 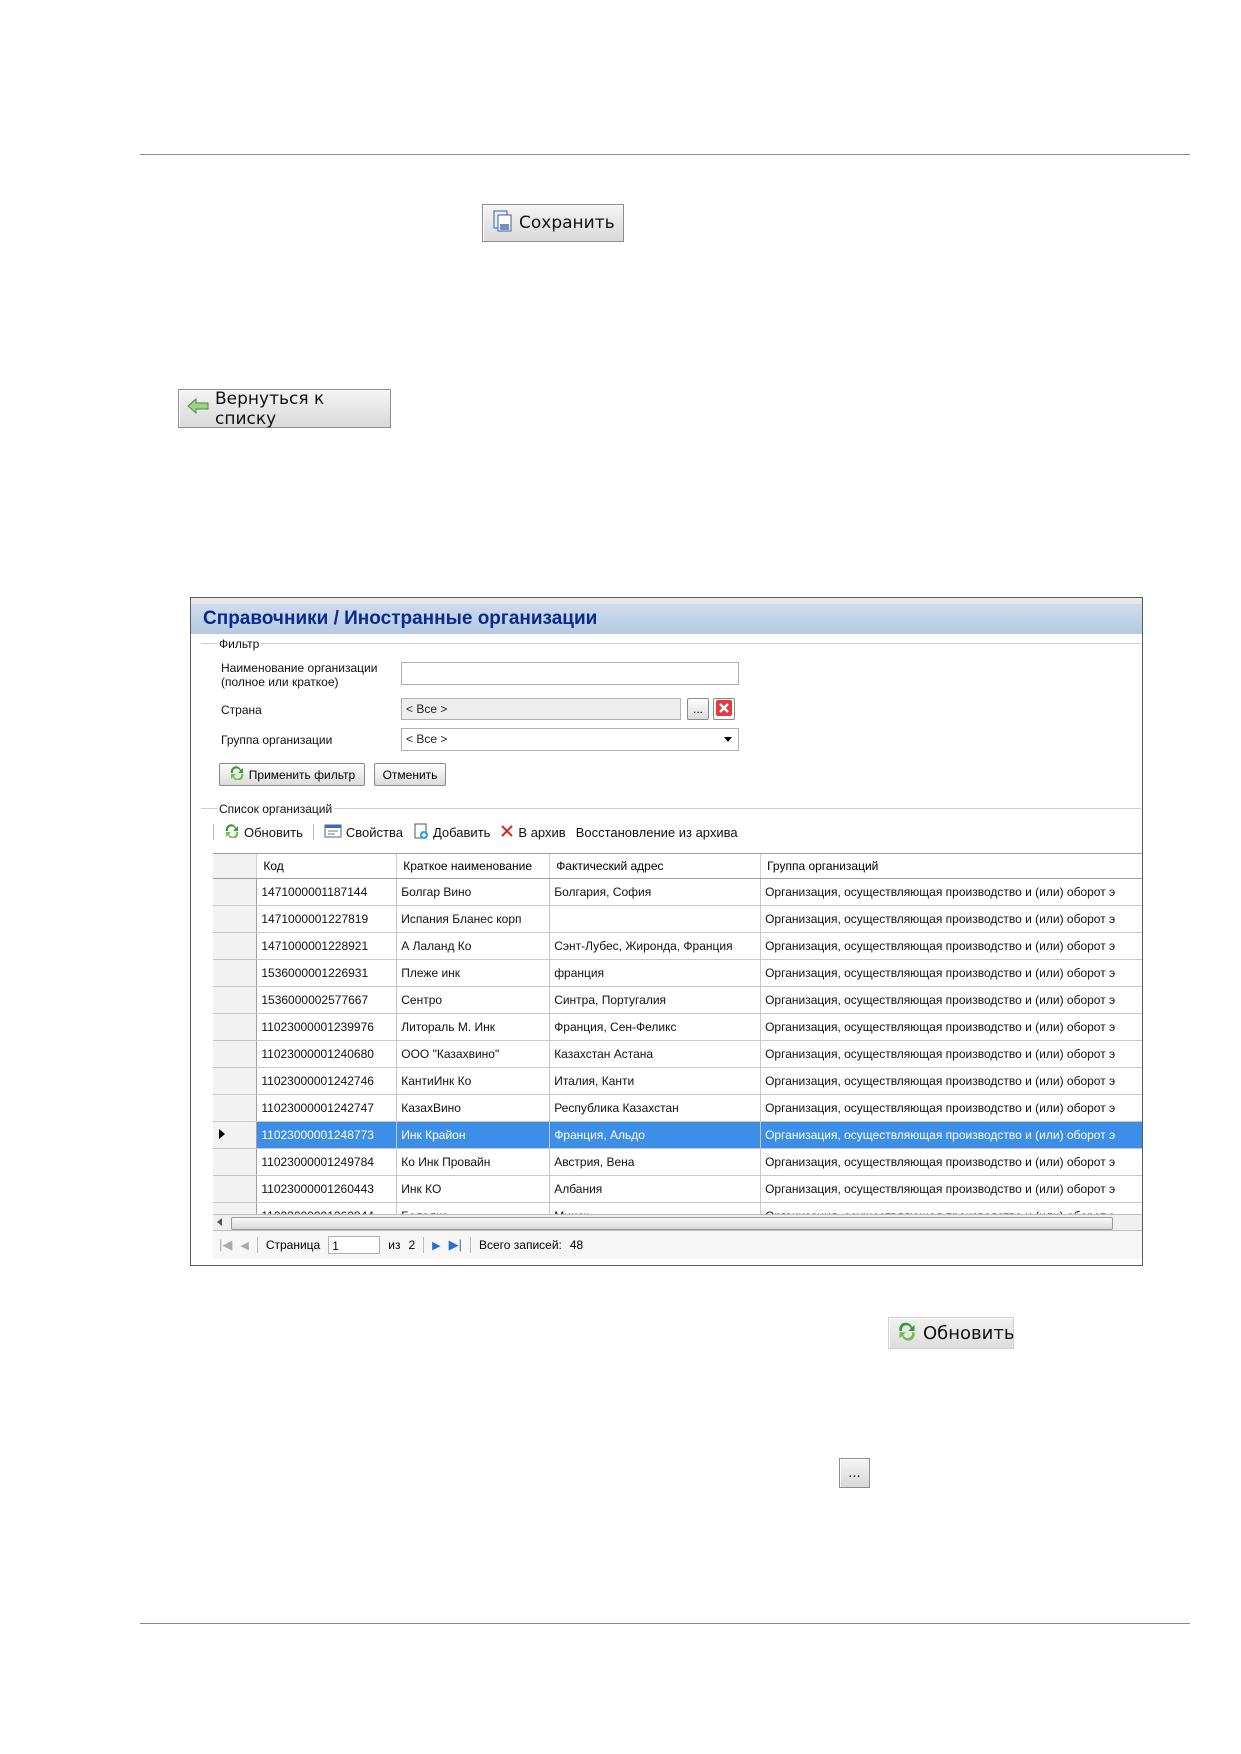 I want to click on cell-code: 11023000001240680, so click(x=327, y=1054).